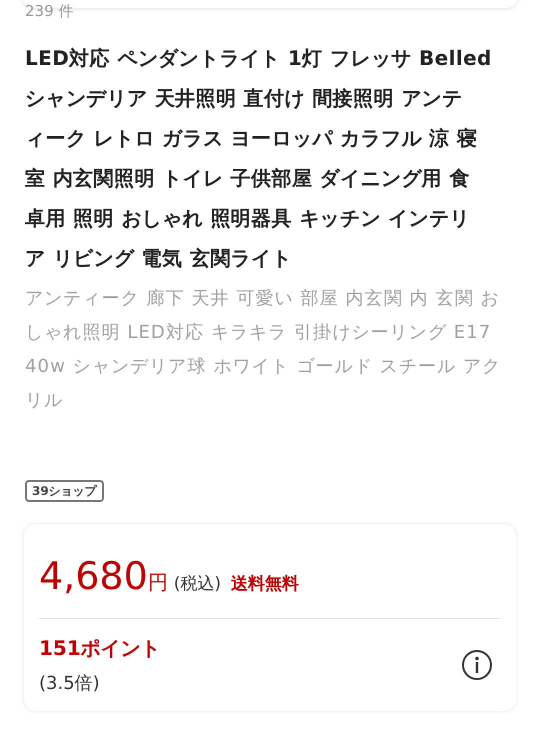 The image size is (540, 740). Describe the element at coordinates (93, 576) in the screenshot. I see `price: 4,680` at that location.